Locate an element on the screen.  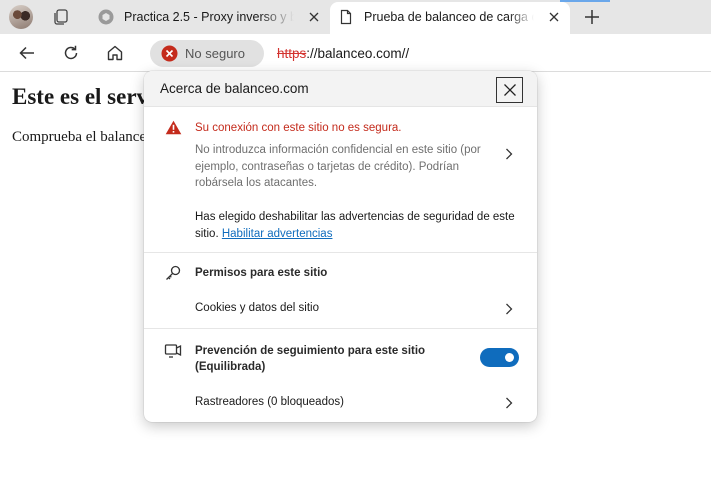
page-icon is located at coordinates (346, 17).